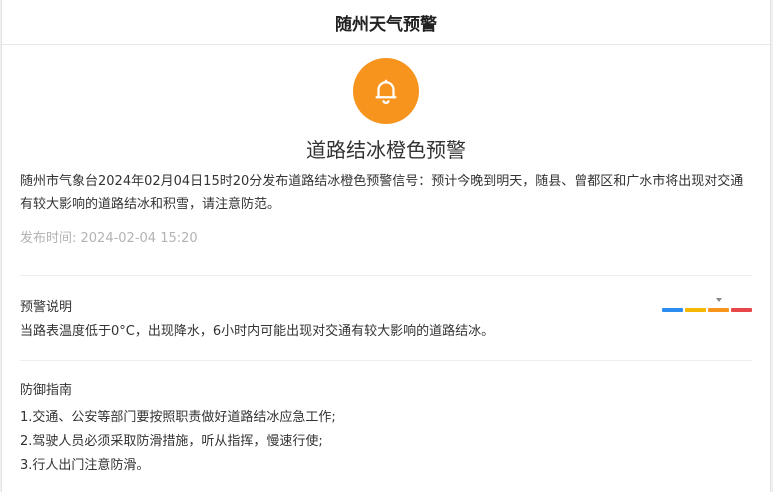 This screenshot has width=773, height=492. Describe the element at coordinates (741, 310) in the screenshot. I see `warning-level-red` at that location.